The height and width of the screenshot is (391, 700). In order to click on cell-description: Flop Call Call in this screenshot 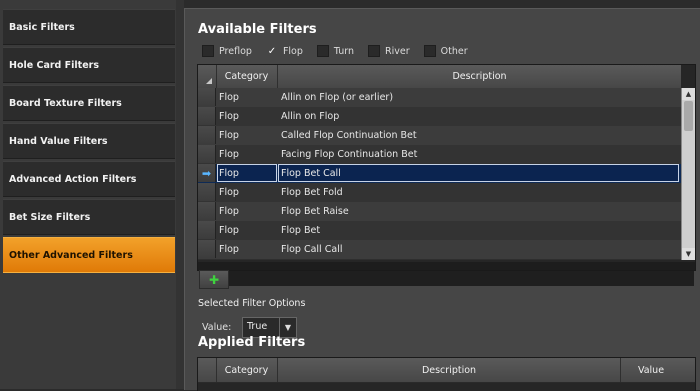, I will do `click(312, 249)`.